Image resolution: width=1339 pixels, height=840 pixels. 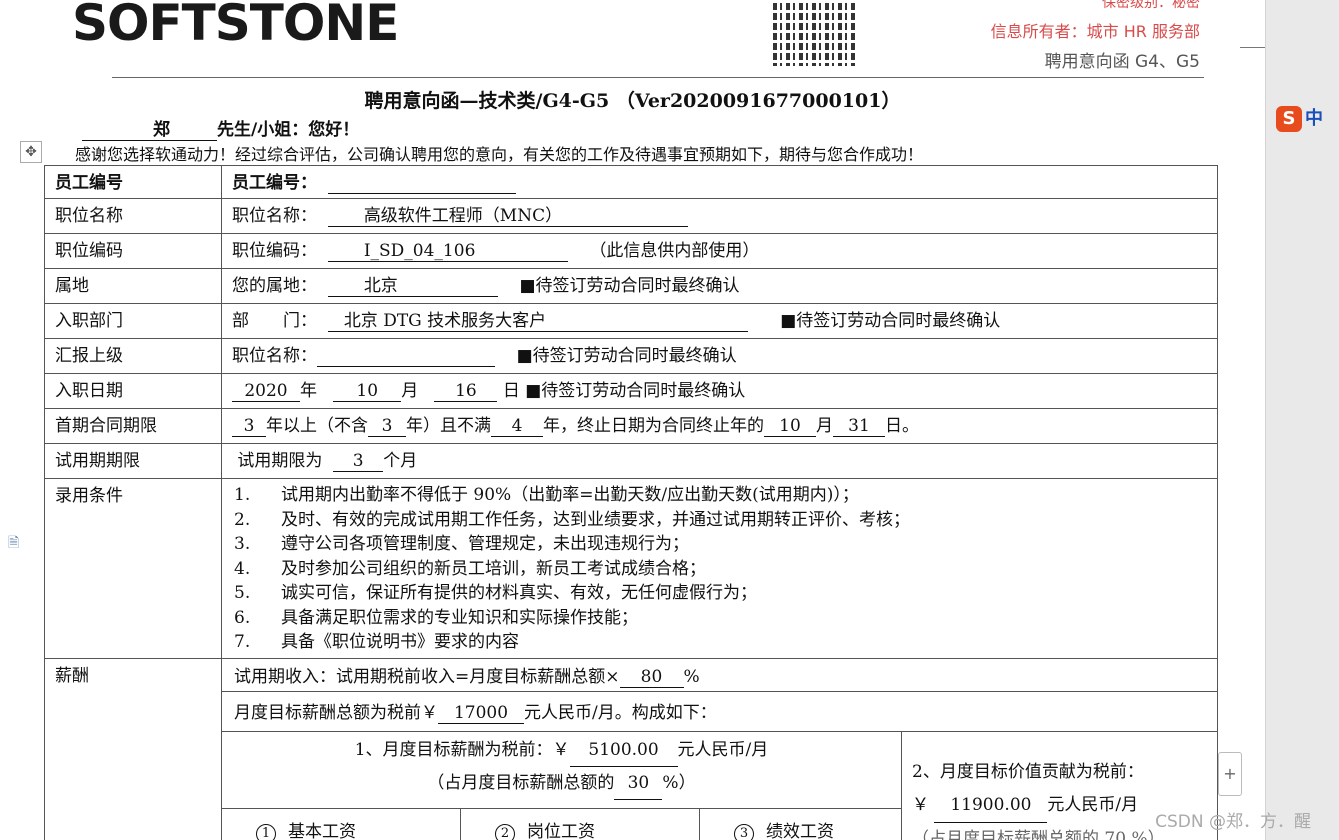 What do you see at coordinates (470, 568) in the screenshot?
I see `list-item: 4. 及时参加公司组织的新员工培训，新员工考试成绩合格；` at bounding box center [470, 568].